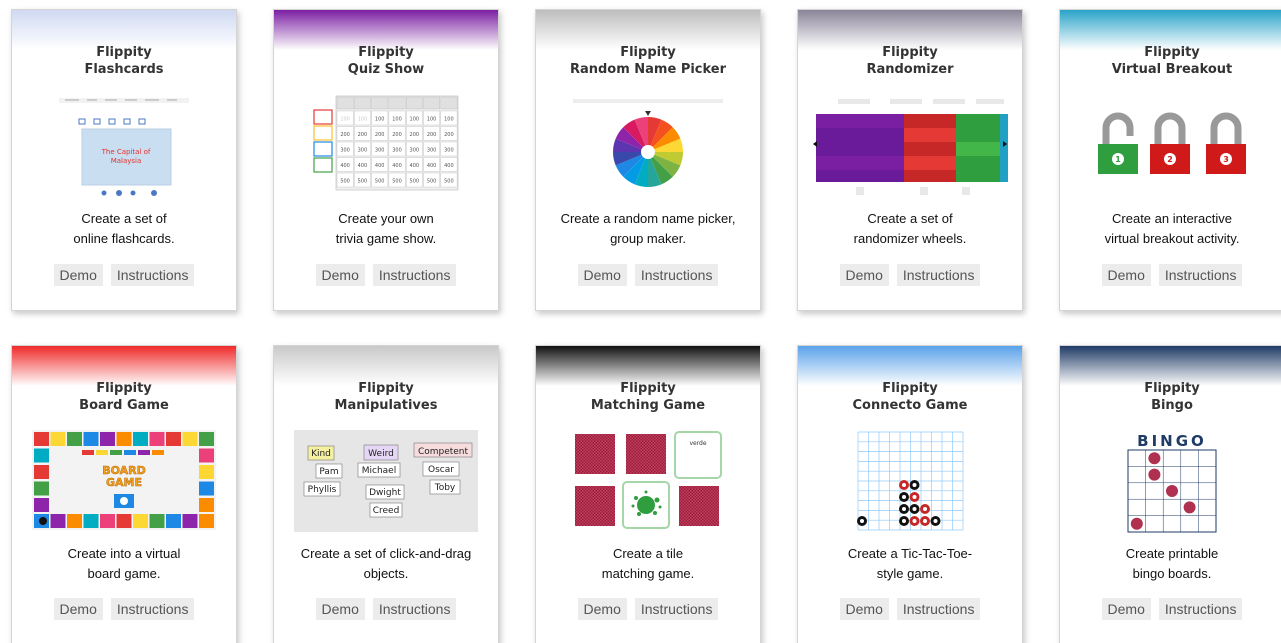 The width and height of the screenshot is (1281, 643). I want to click on card-title: Flippity Randomizer, so click(910, 61).